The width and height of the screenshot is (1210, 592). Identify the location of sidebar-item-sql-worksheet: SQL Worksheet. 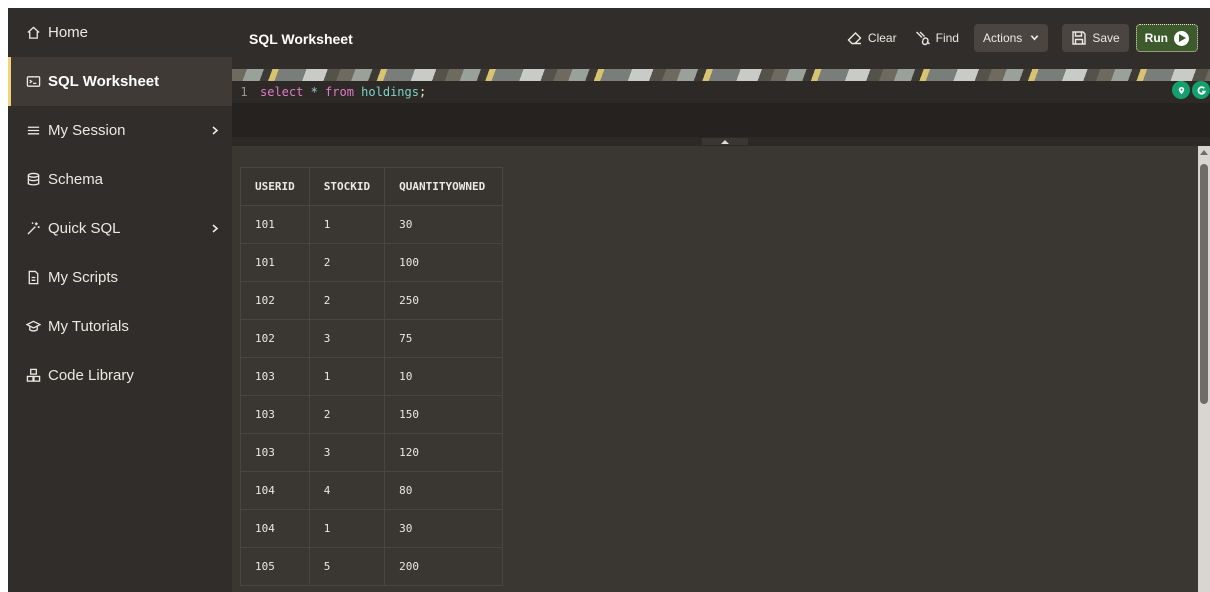
(120, 81).